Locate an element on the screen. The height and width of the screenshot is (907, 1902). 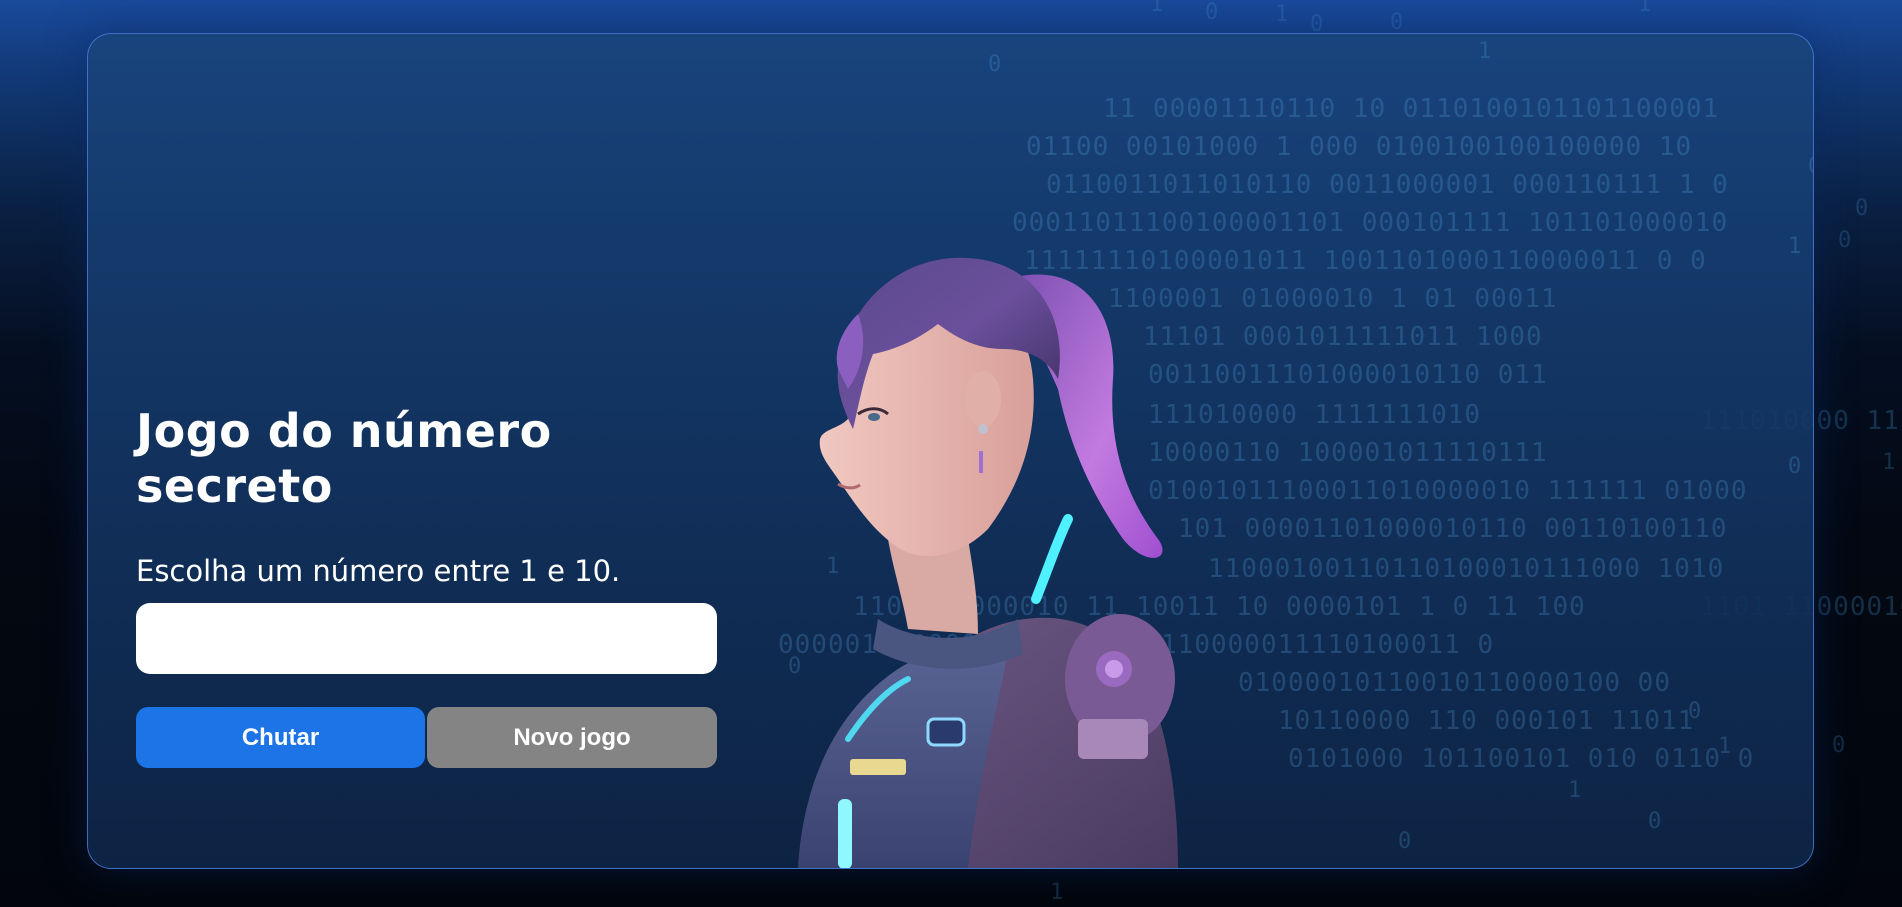
new-game-button: Novo jogo is located at coordinates (572, 738).